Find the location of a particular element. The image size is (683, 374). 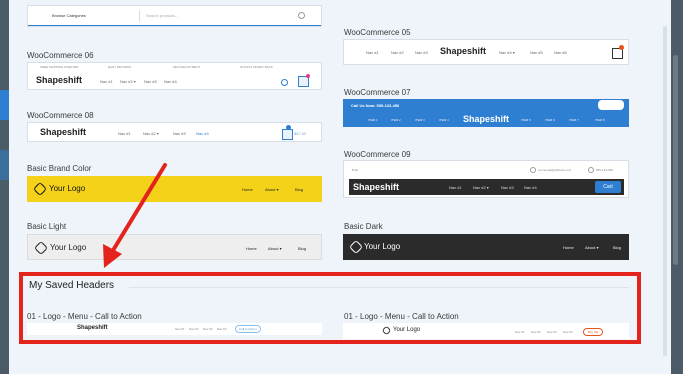

card-title-woo05: WooCommerce 05 is located at coordinates (377, 32).